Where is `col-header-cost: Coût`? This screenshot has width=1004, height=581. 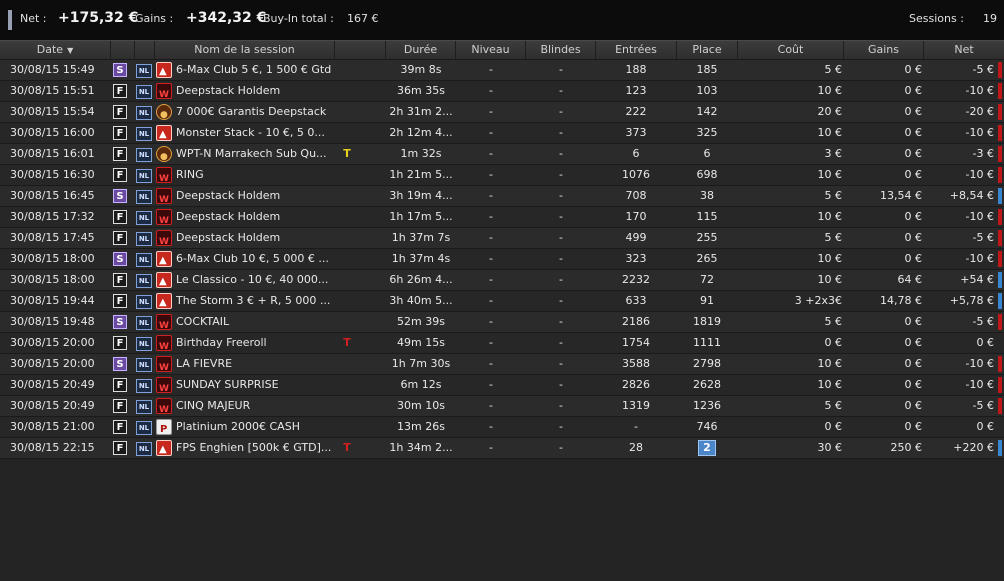
col-header-cost: Coût is located at coordinates (791, 50).